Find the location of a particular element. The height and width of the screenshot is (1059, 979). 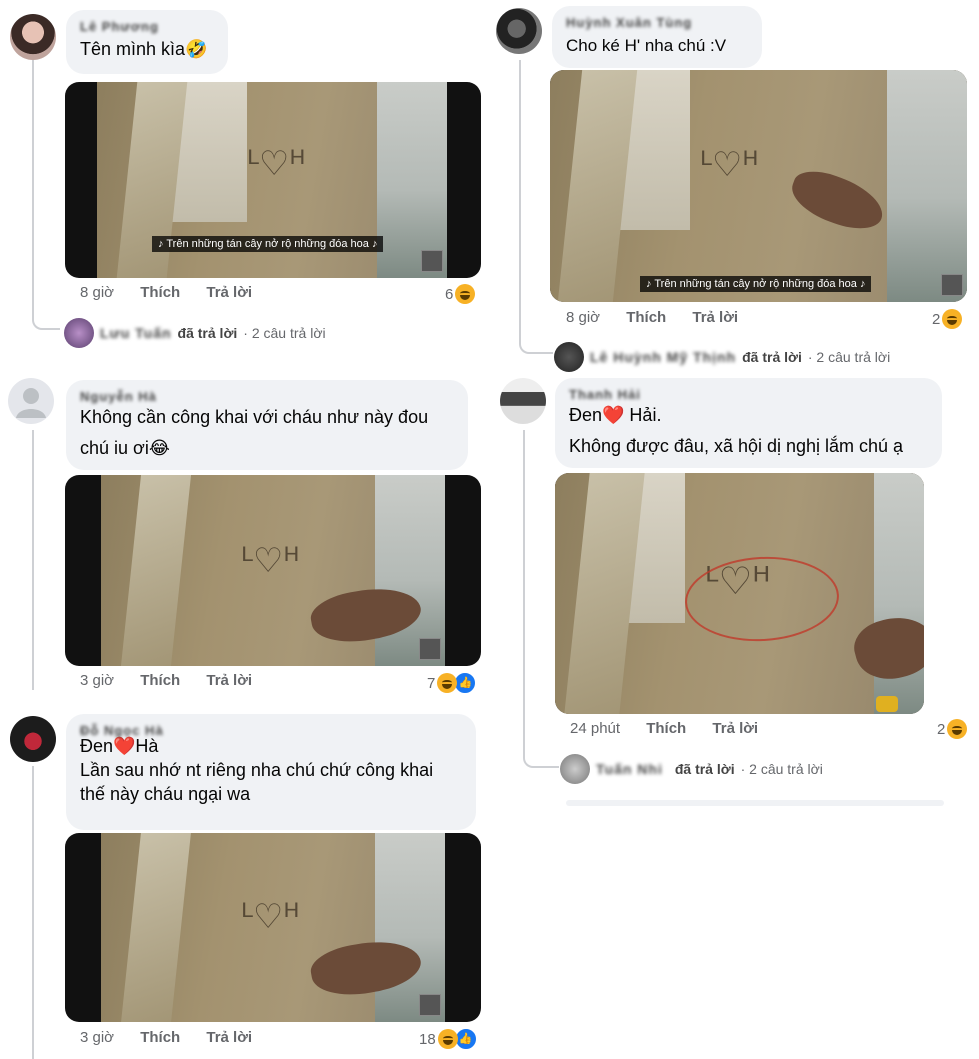

reaction-summary: 6 is located at coordinates (460, 294).